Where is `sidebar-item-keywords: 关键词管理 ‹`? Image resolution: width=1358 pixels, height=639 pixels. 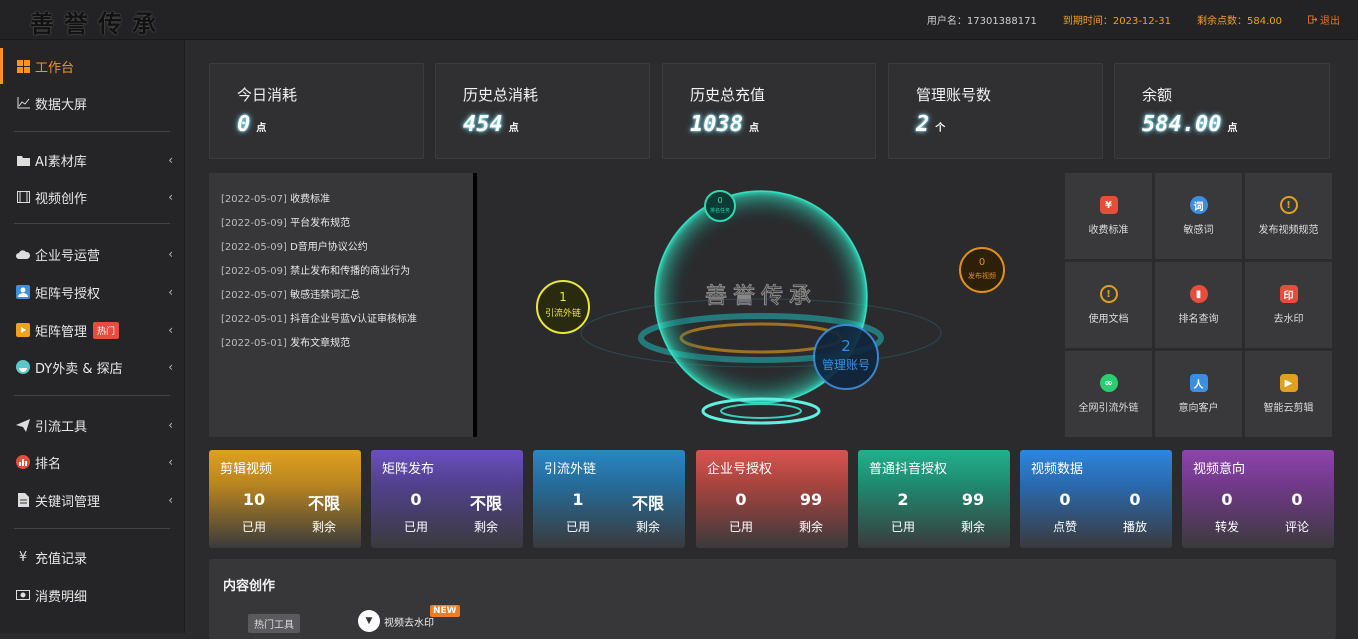 sidebar-item-keywords: 关键词管理 ‹ is located at coordinates (92, 500).